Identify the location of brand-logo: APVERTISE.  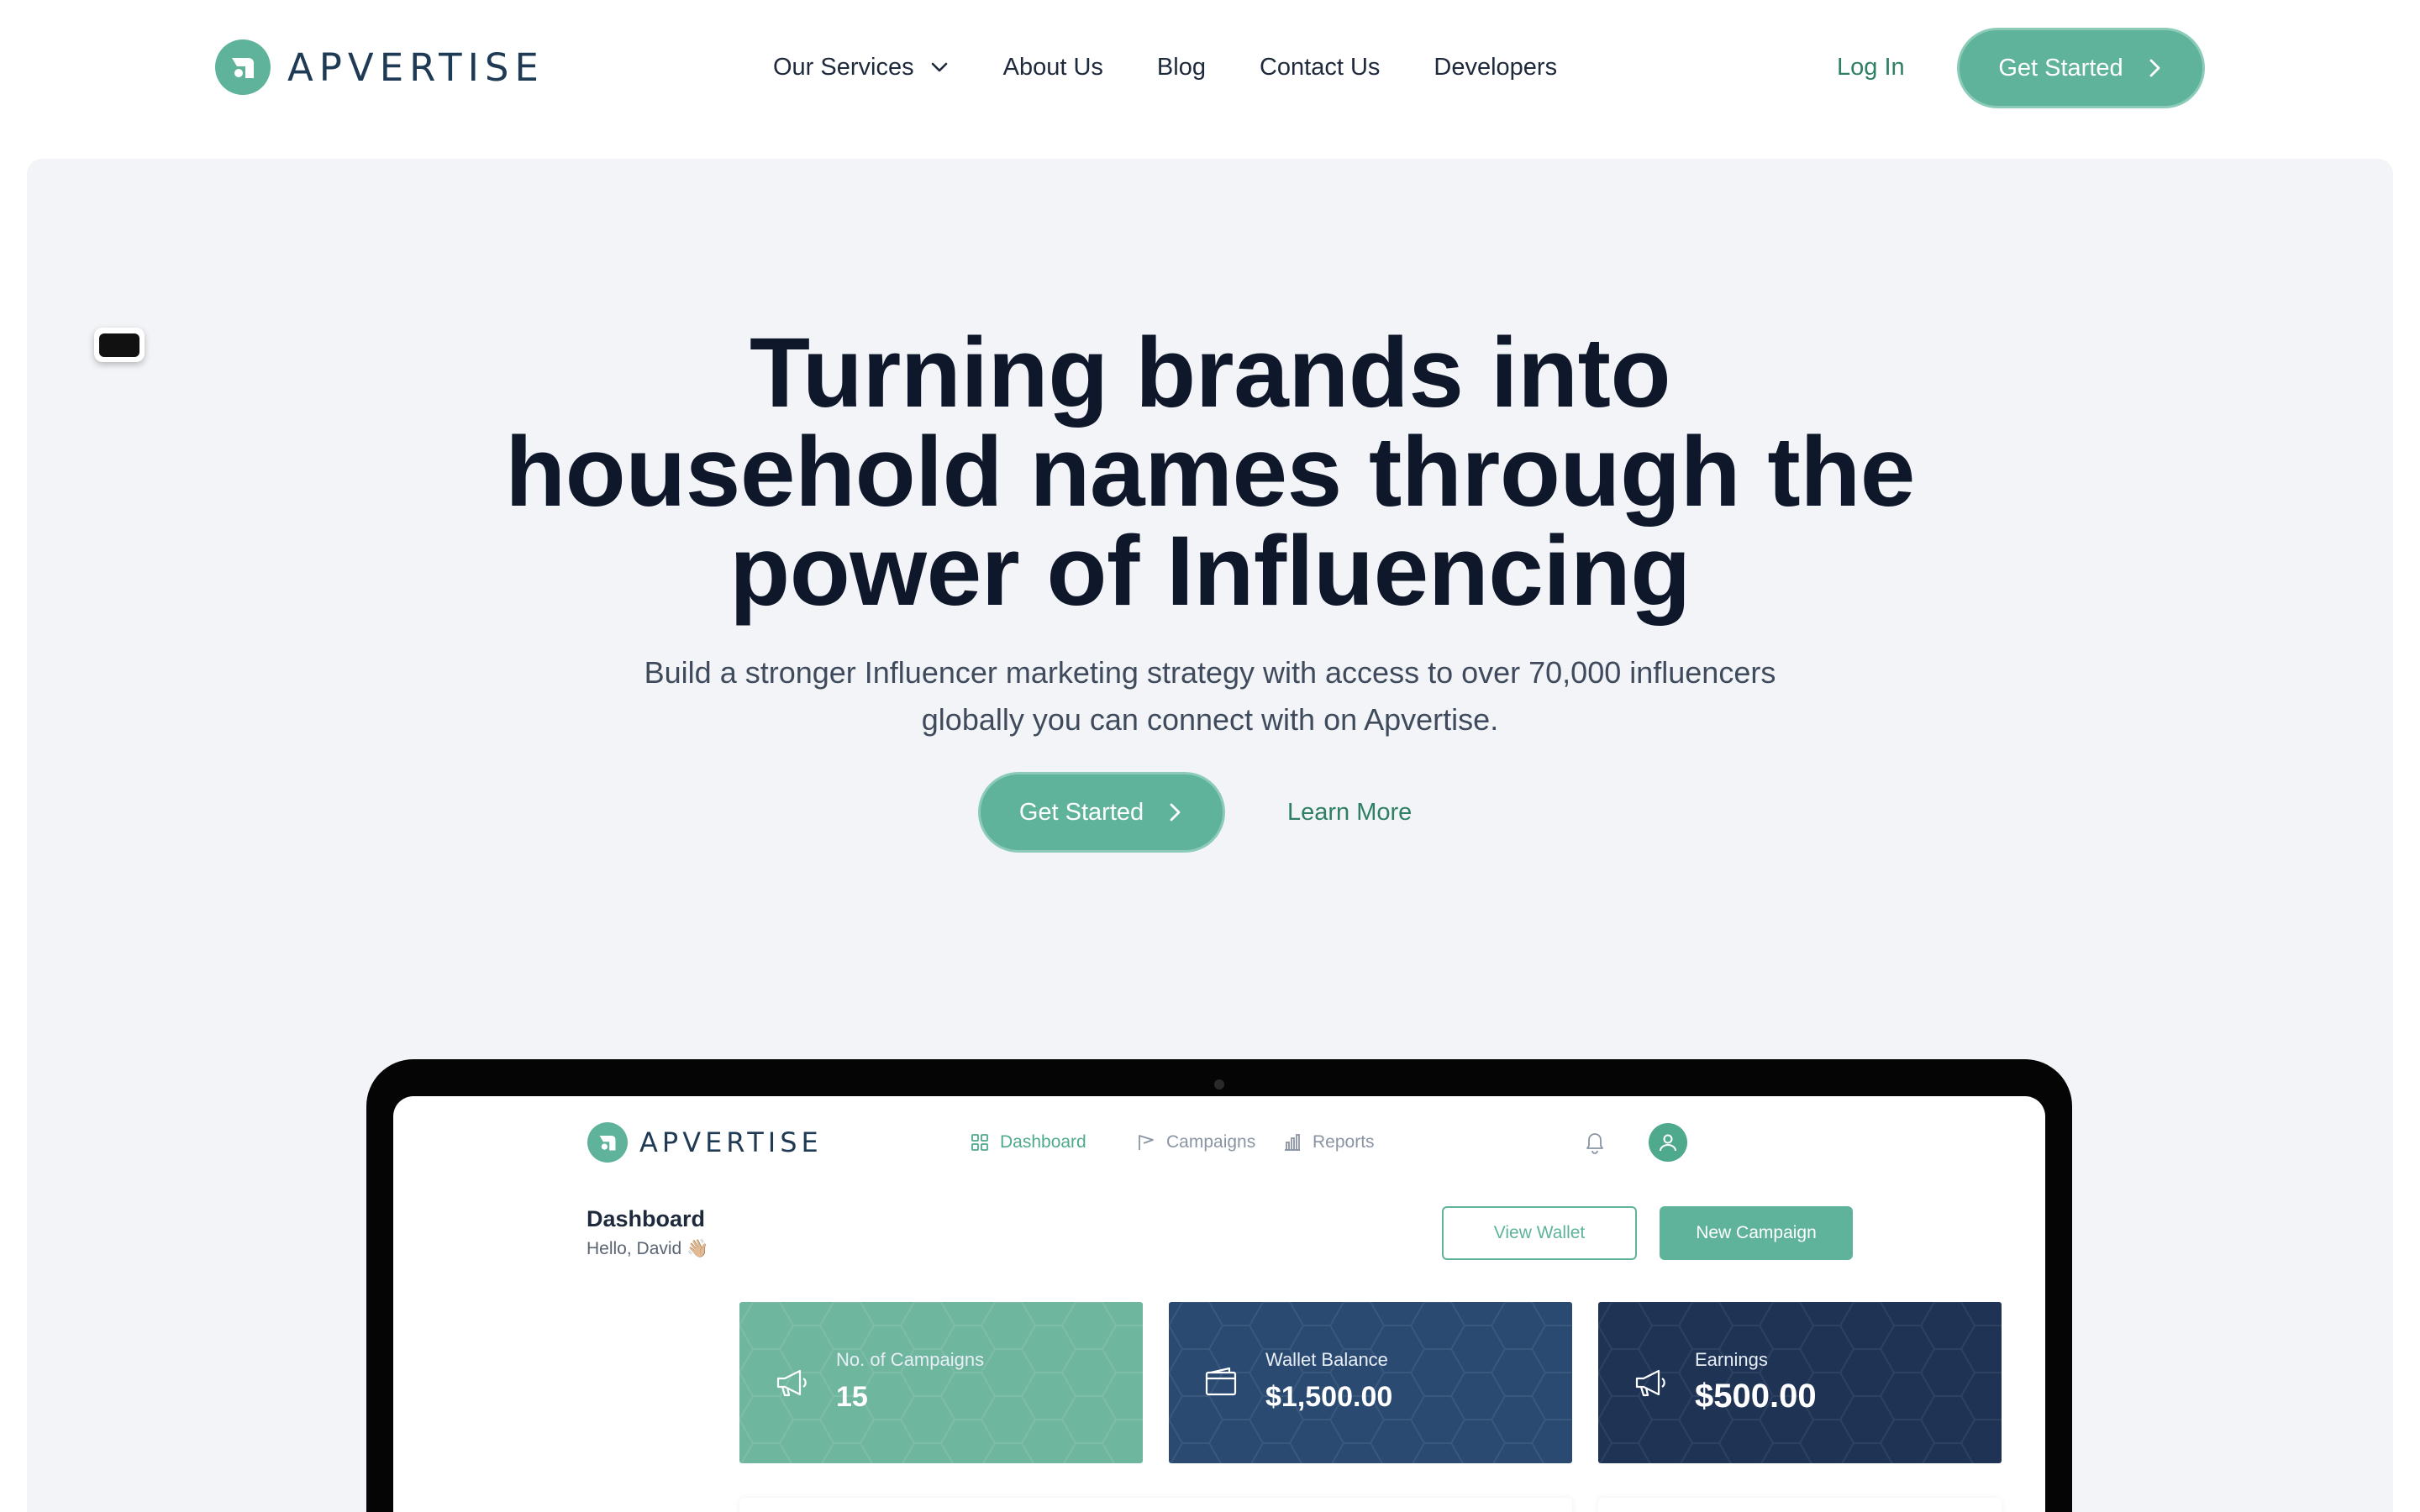
(379, 67).